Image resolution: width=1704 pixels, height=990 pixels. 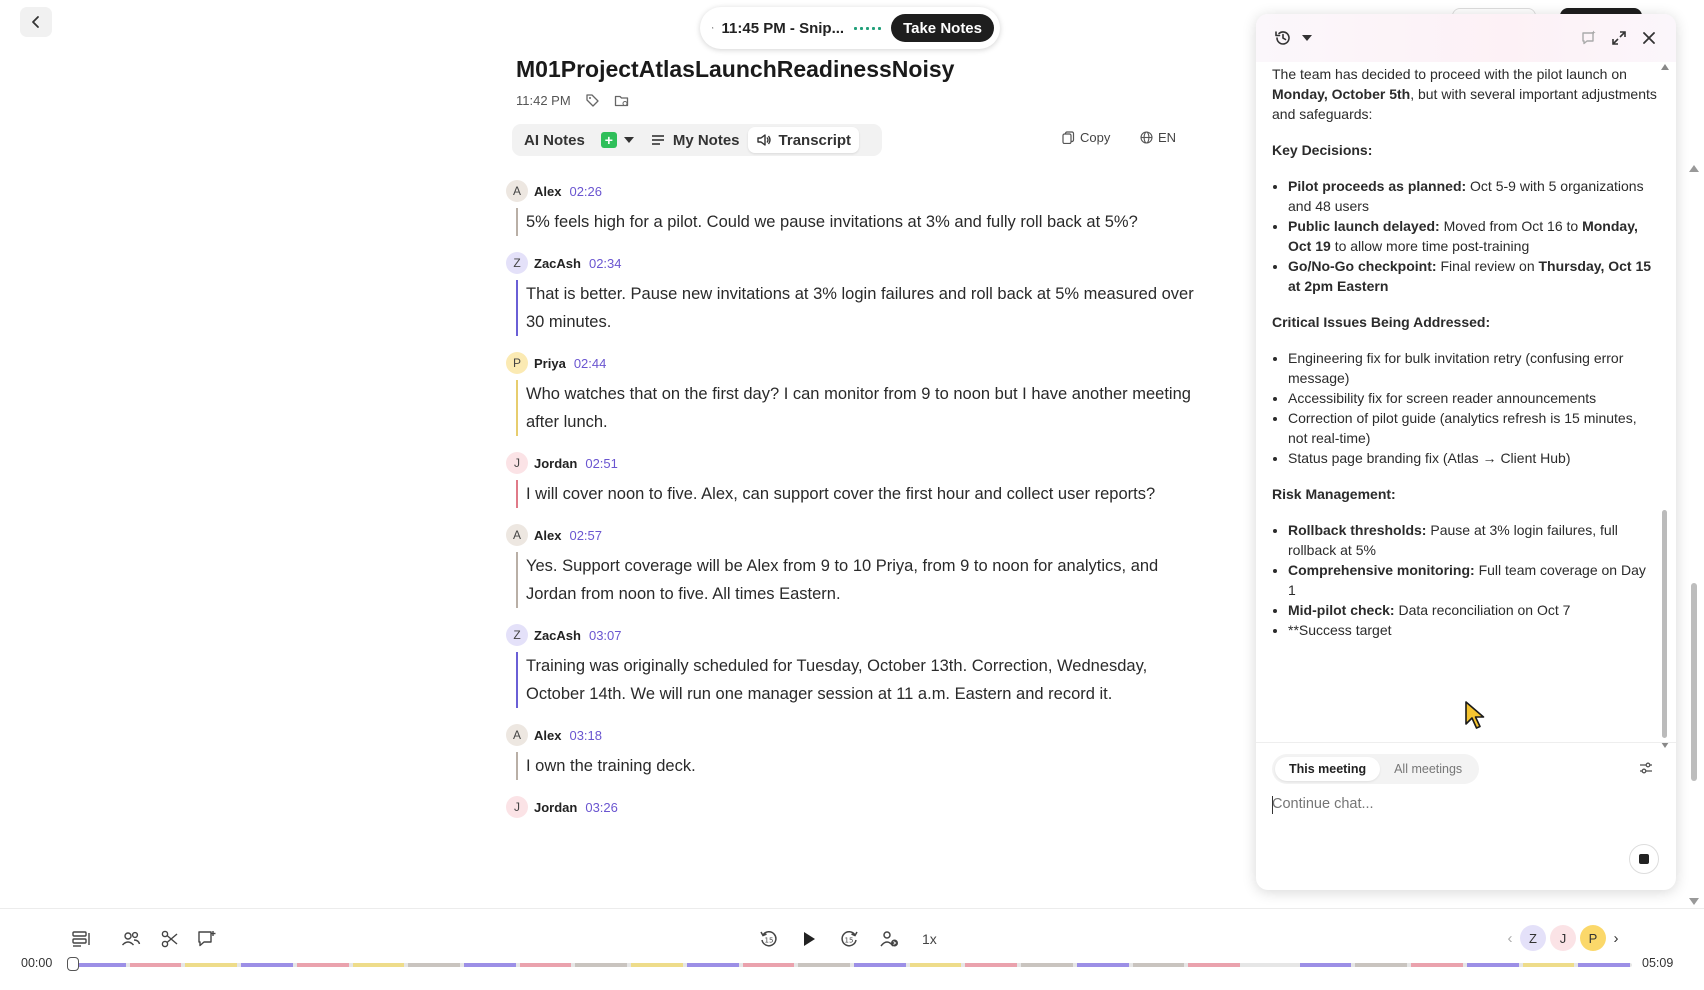 I want to click on chapters-button, so click(x=81, y=939).